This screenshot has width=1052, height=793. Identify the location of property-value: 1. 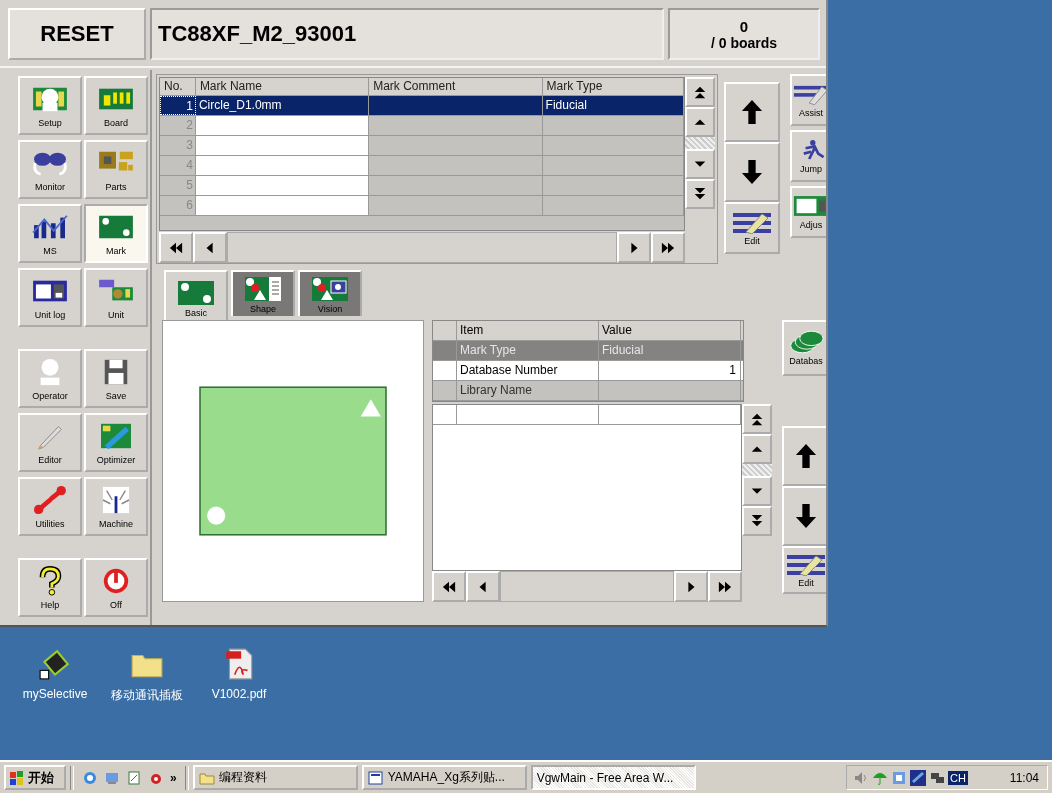
(732, 370).